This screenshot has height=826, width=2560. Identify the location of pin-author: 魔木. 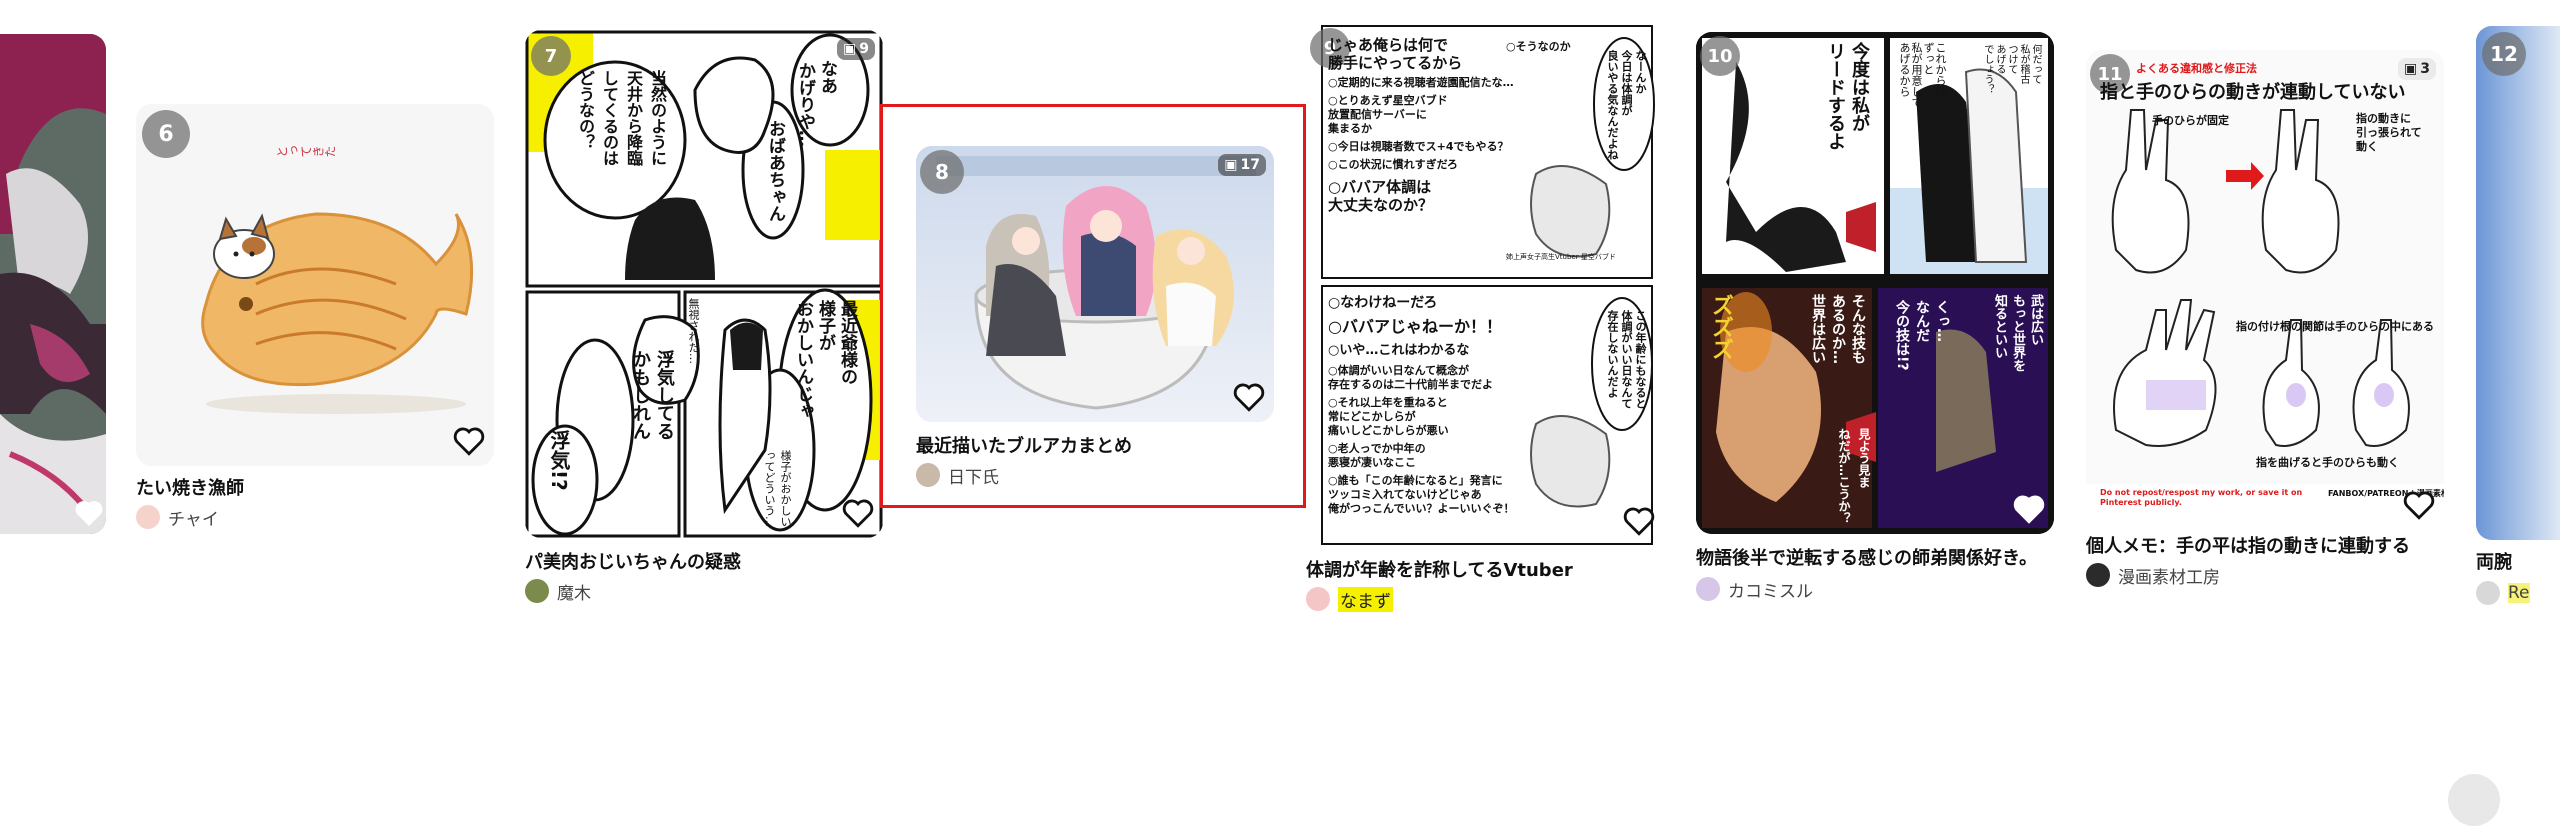
(558, 591).